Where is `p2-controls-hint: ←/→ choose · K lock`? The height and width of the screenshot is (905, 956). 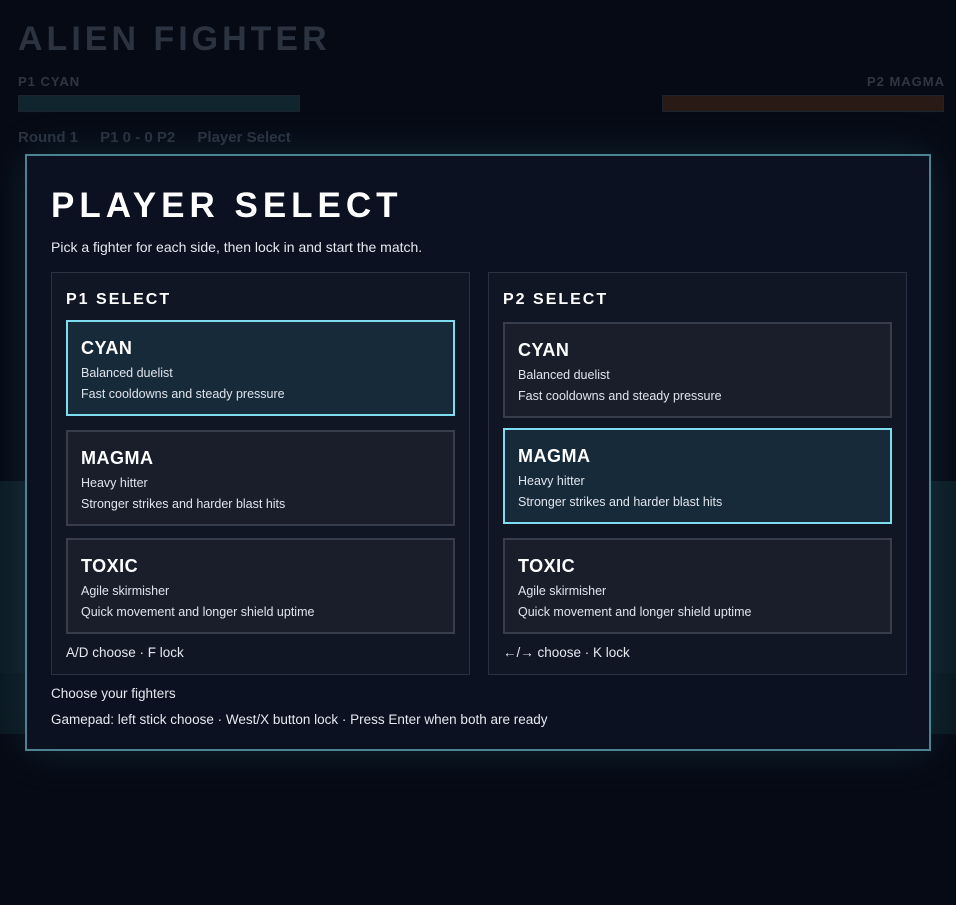 p2-controls-hint: ←/→ choose · K lock is located at coordinates (566, 652).